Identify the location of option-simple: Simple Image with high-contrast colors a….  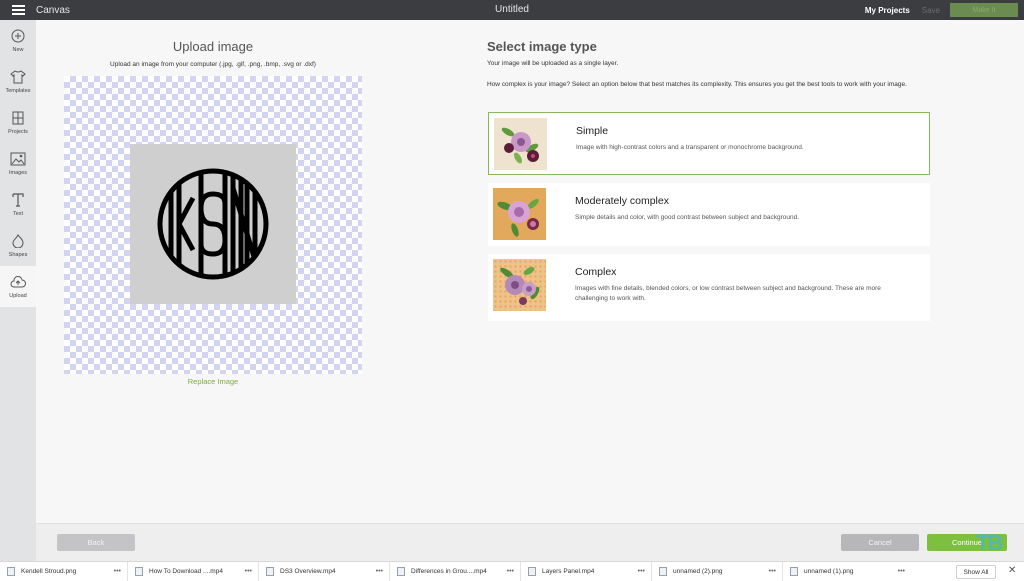
(709, 143).